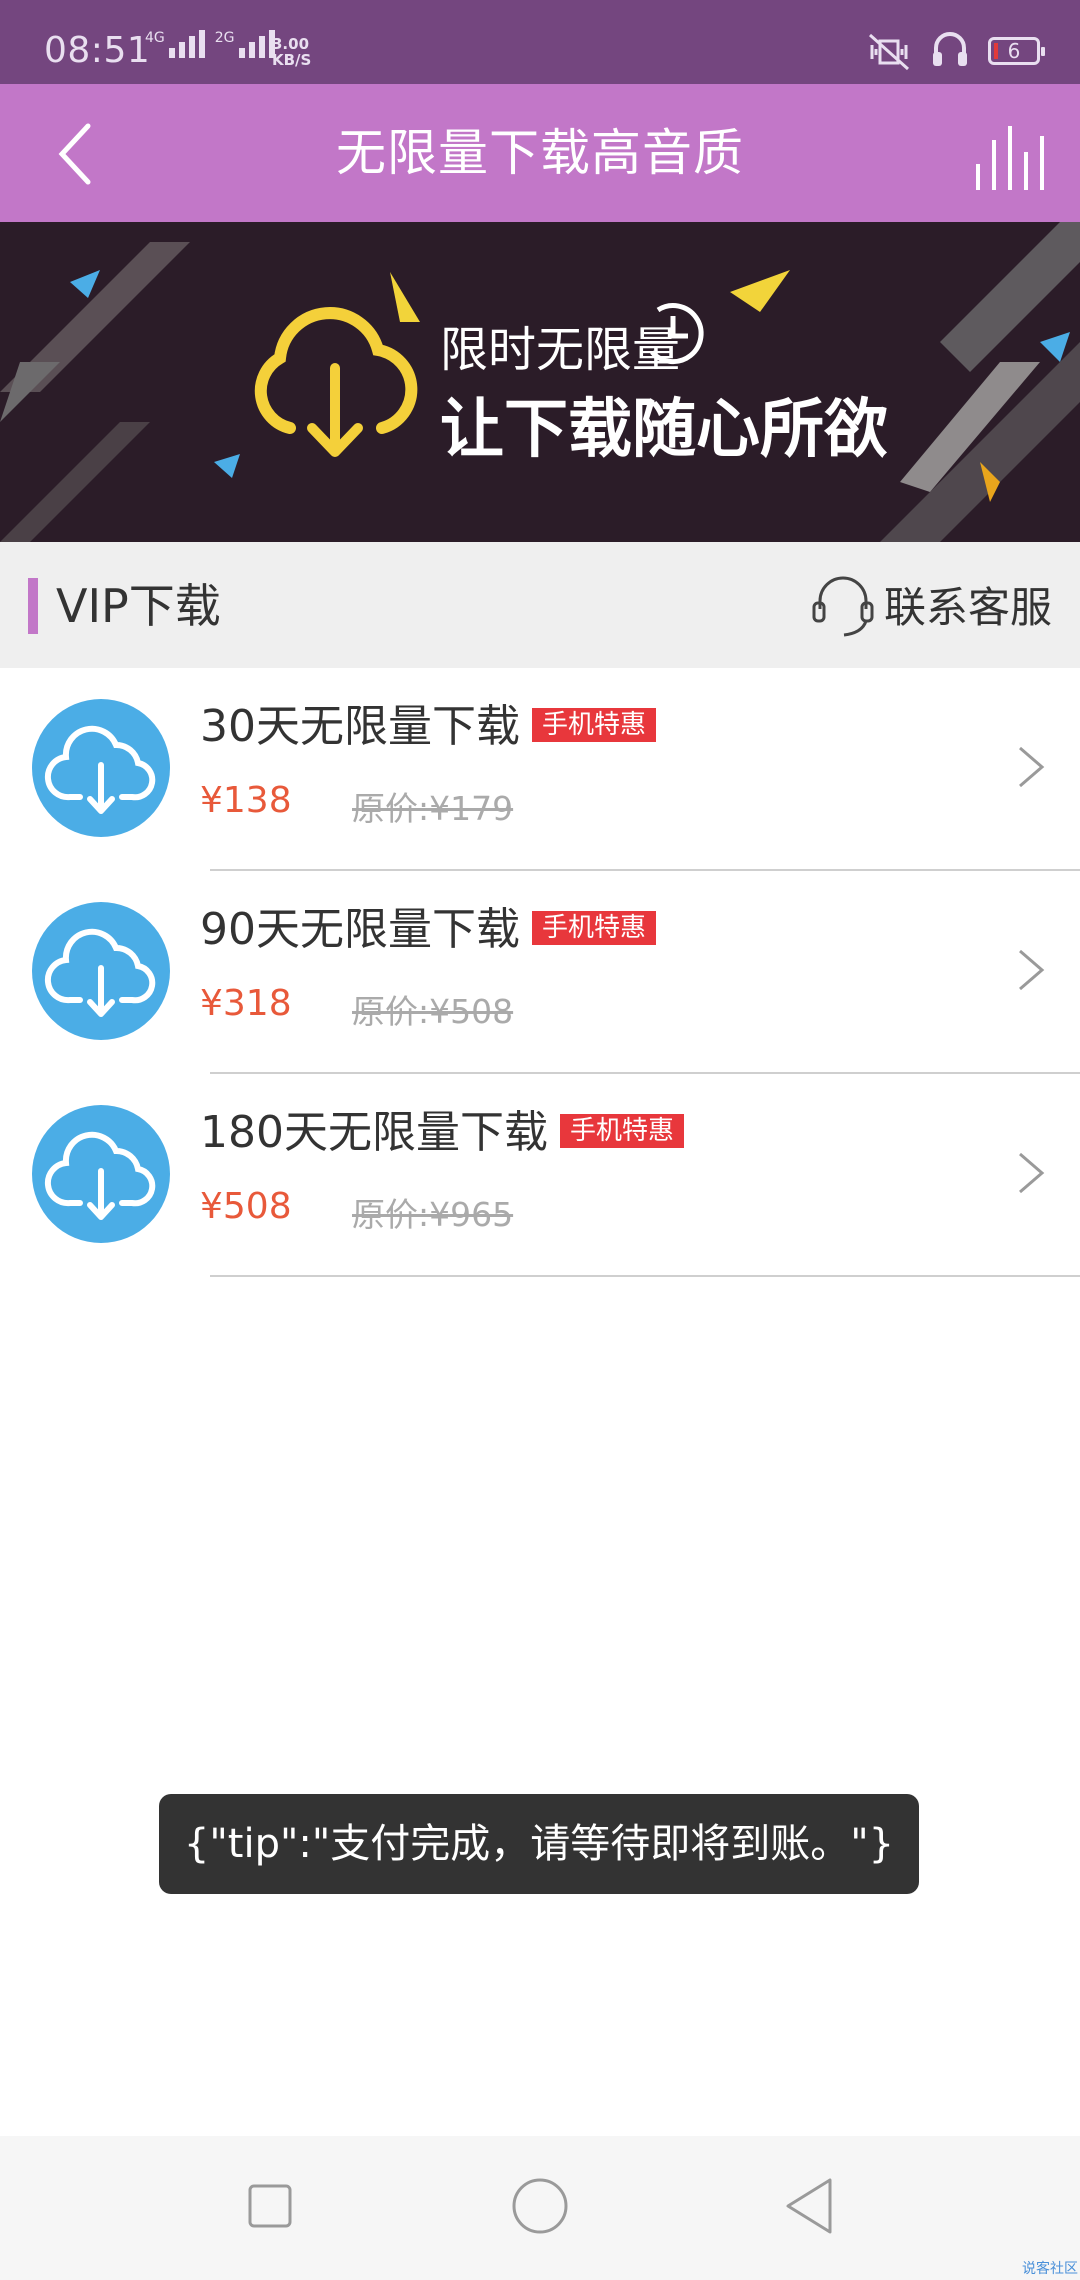  What do you see at coordinates (292, 60) in the screenshot?
I see `speed-unit: KB/S` at bounding box center [292, 60].